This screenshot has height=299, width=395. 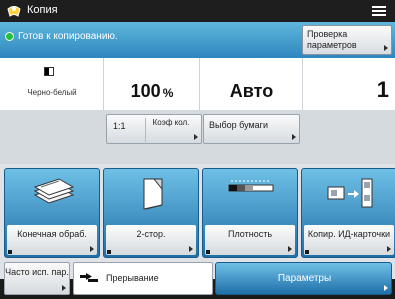 What do you see at coordinates (251, 91) in the screenshot?
I see `paper-value: Авто` at bounding box center [251, 91].